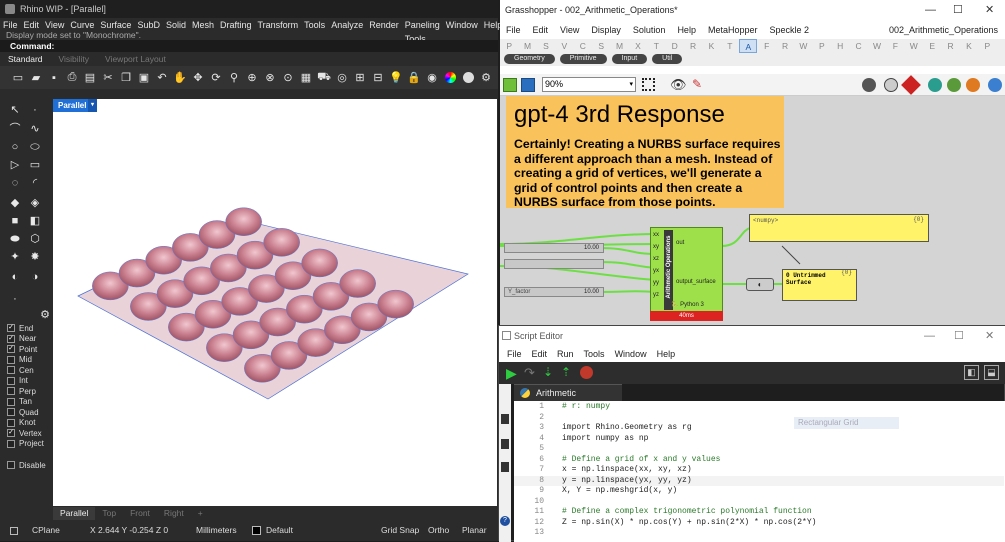  Describe the element at coordinates (414, 78) in the screenshot. I see `lock-icon: 🔒` at that location.